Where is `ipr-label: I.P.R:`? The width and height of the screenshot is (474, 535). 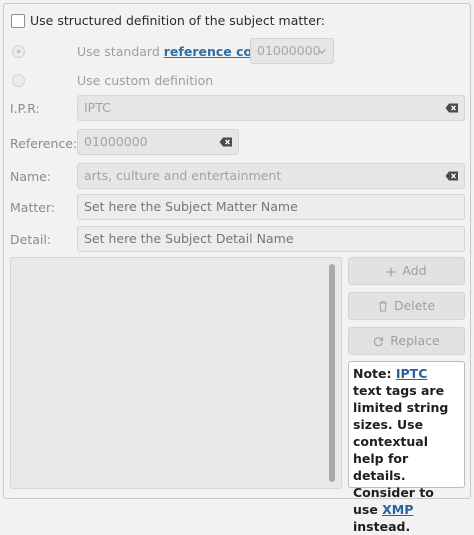
ipr-label: I.P.R: is located at coordinates (25, 108).